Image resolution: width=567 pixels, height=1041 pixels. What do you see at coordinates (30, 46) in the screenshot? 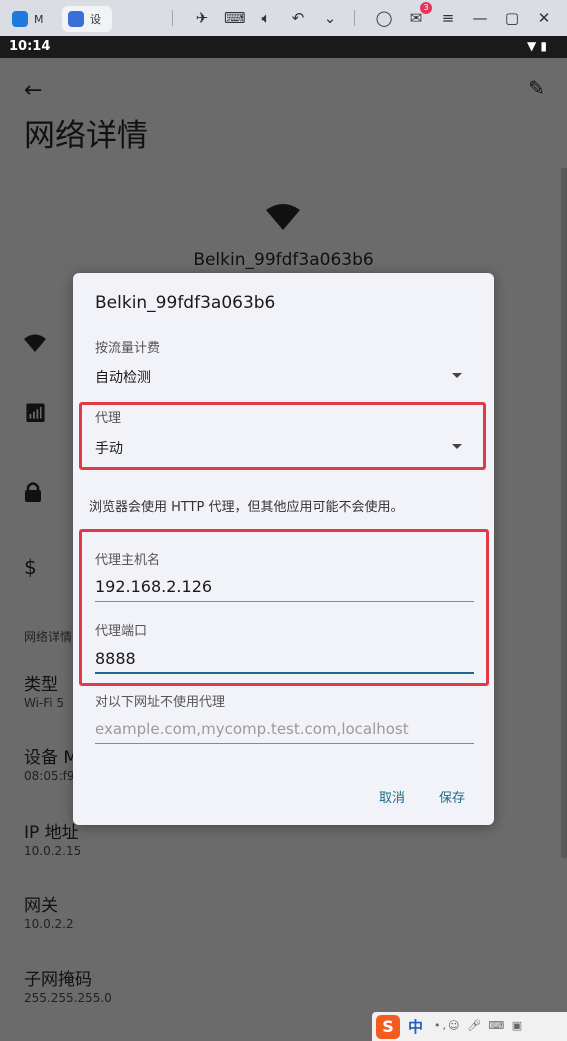
I see `status-time: 10:14` at bounding box center [30, 46].